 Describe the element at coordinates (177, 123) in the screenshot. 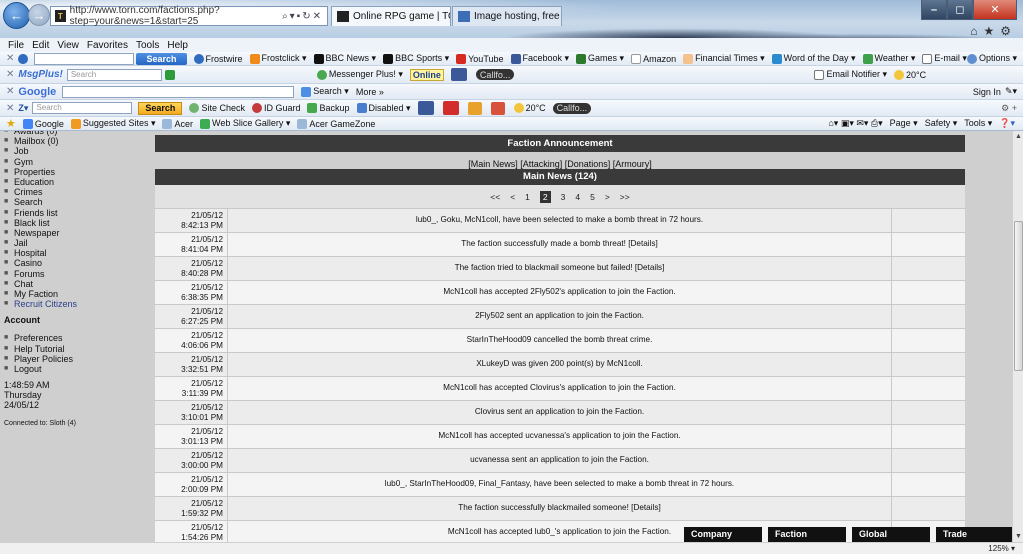

I see `fav-acer: Acer` at that location.